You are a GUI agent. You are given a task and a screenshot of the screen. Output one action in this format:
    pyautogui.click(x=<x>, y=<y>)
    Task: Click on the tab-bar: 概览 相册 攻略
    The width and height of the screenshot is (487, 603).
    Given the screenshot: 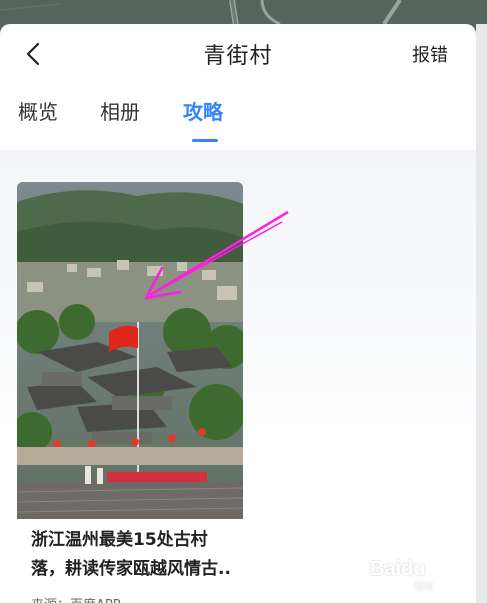 What is the action you would take?
    pyautogui.click(x=238, y=114)
    